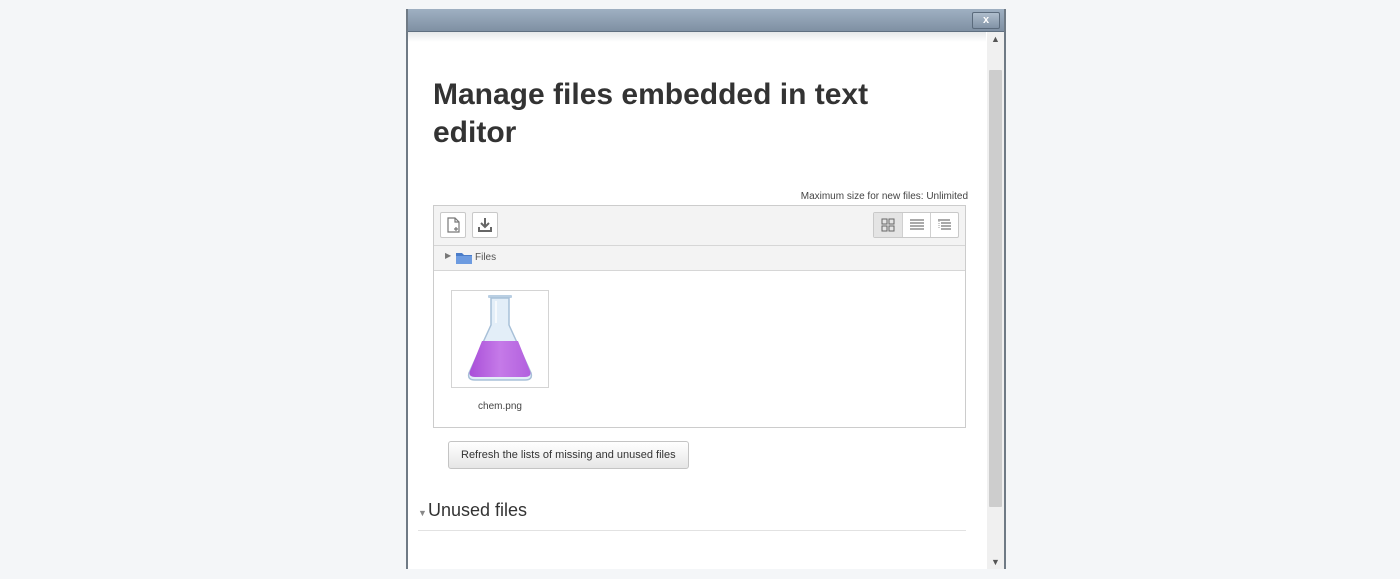 The image size is (1400, 579). Describe the element at coordinates (692, 530) in the screenshot. I see `section-divider` at that location.